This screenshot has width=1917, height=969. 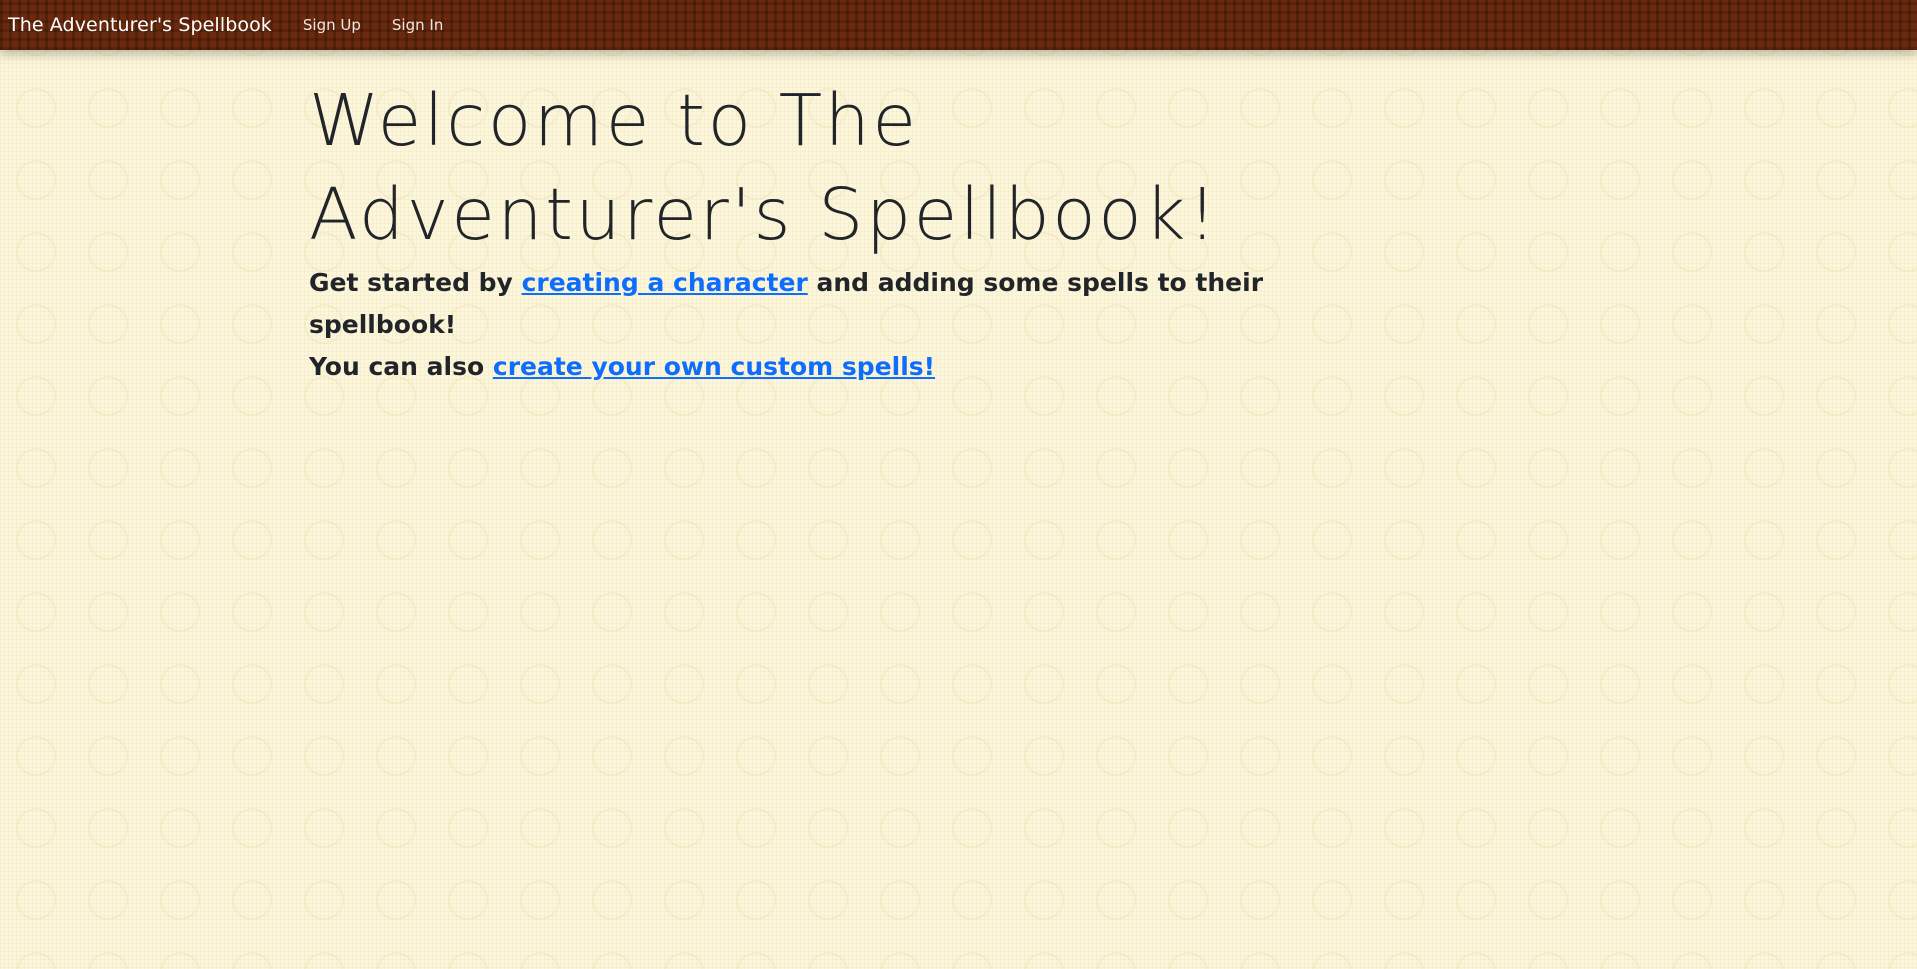 I want to click on page-title: Welcome to The Adventurer's Spellbook!, so click(x=764, y=167).